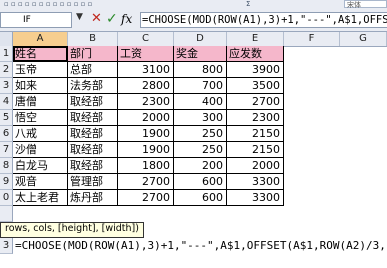  Describe the element at coordinates (93, 198) in the screenshot. I see `cell-department: 炼丹部` at that location.